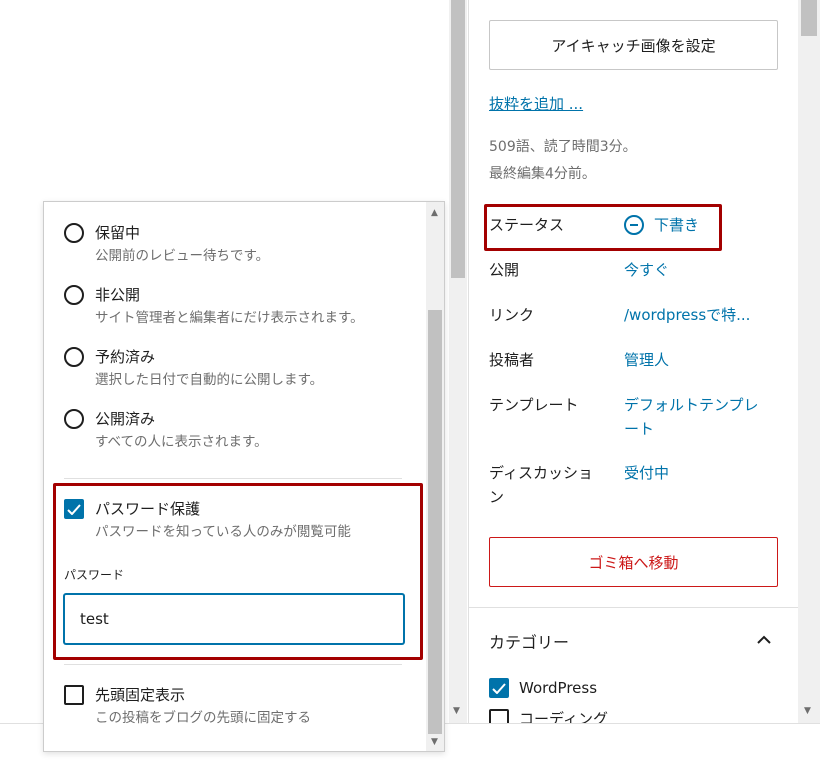 This screenshot has width=840, height=769. I want to click on move-to-trash-button: ゴミ箱へ移動, so click(633, 562).